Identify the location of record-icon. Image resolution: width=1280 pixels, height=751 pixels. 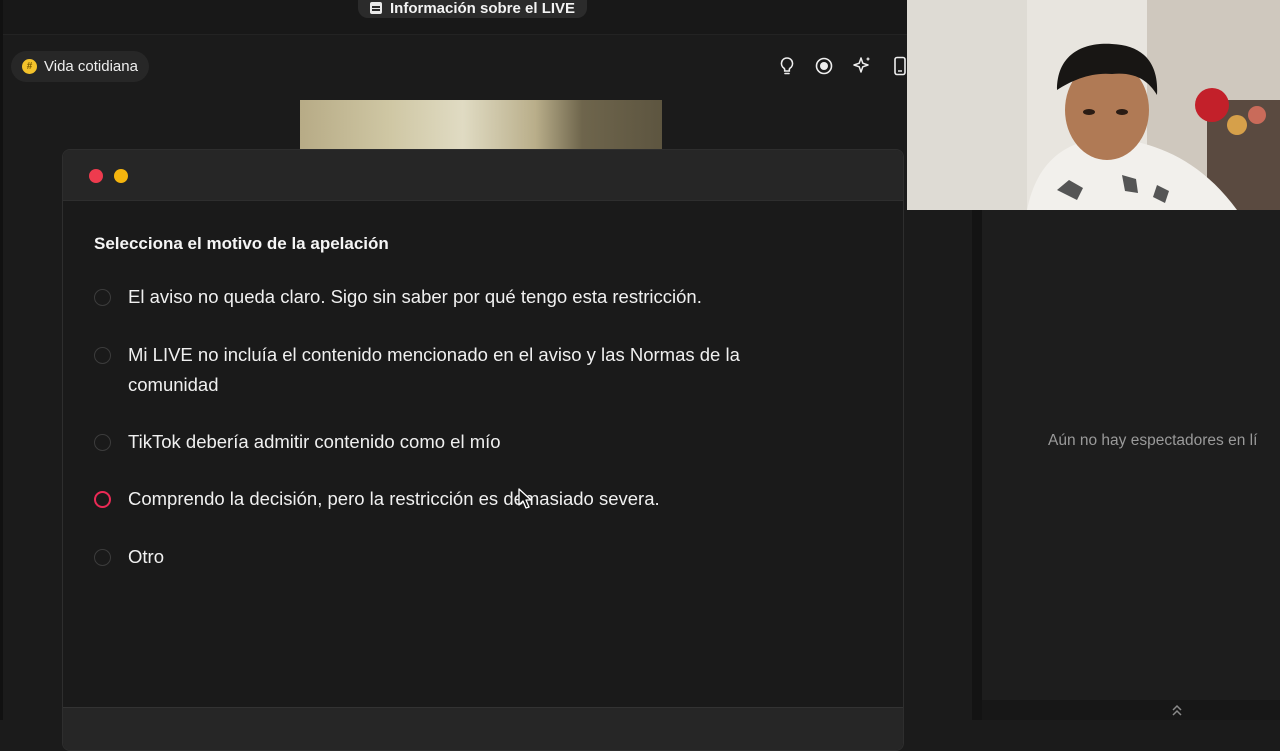
(824, 66).